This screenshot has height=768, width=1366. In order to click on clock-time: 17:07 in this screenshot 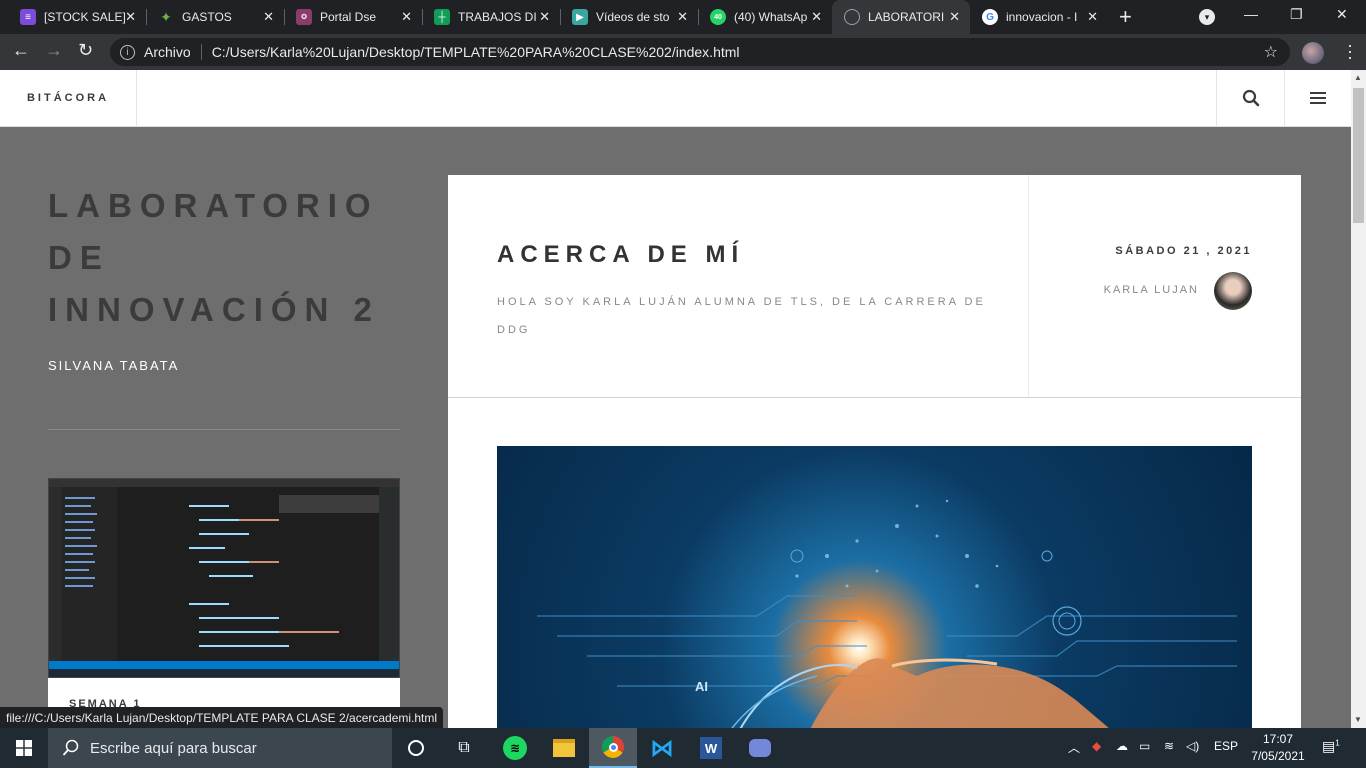, I will do `click(1278, 739)`.